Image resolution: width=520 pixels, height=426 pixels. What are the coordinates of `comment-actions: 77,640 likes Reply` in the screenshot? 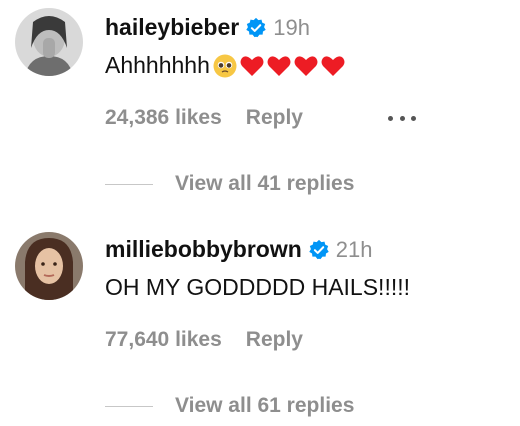 It's located at (204, 340).